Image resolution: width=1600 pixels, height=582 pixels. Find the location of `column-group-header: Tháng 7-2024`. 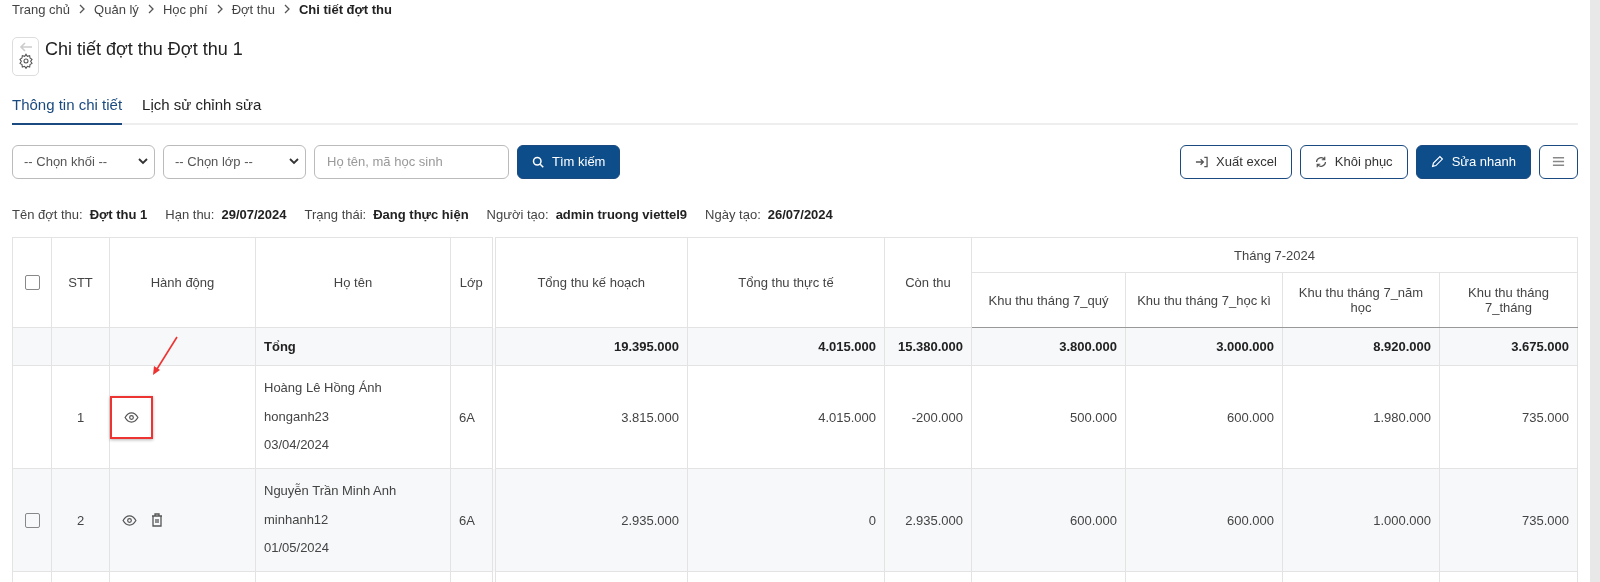

column-group-header: Tháng 7-2024 is located at coordinates (1274, 255).